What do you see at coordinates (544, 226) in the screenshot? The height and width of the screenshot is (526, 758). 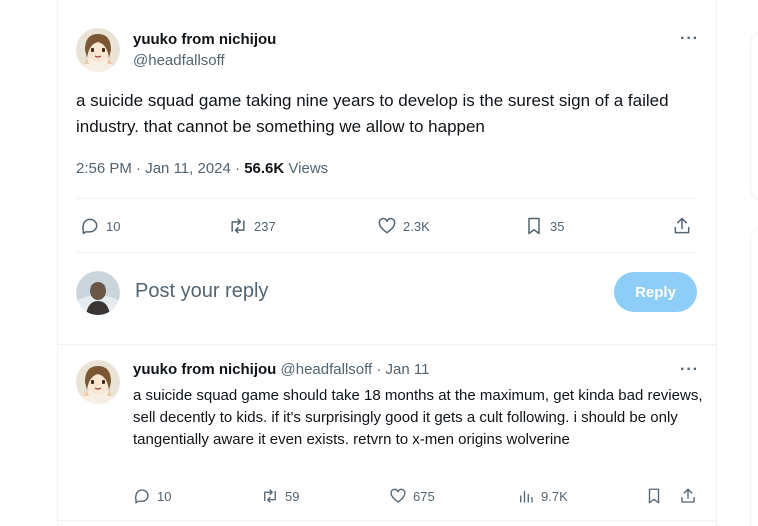 I see `bookmark-button: 35` at bounding box center [544, 226].